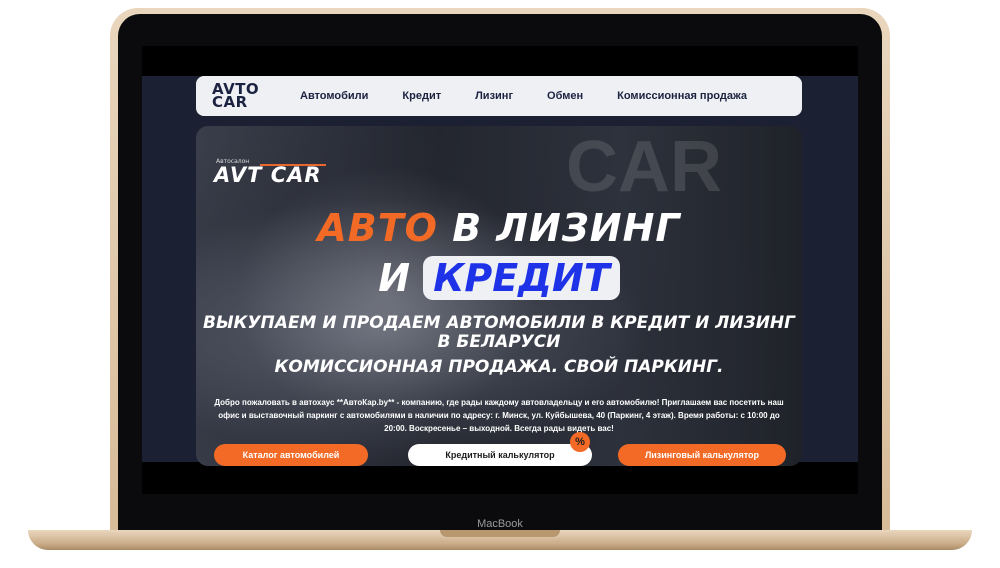 This screenshot has height=568, width=1000. Describe the element at coordinates (565, 96) in the screenshot. I see `nav-link-exchange: Обмен` at that location.